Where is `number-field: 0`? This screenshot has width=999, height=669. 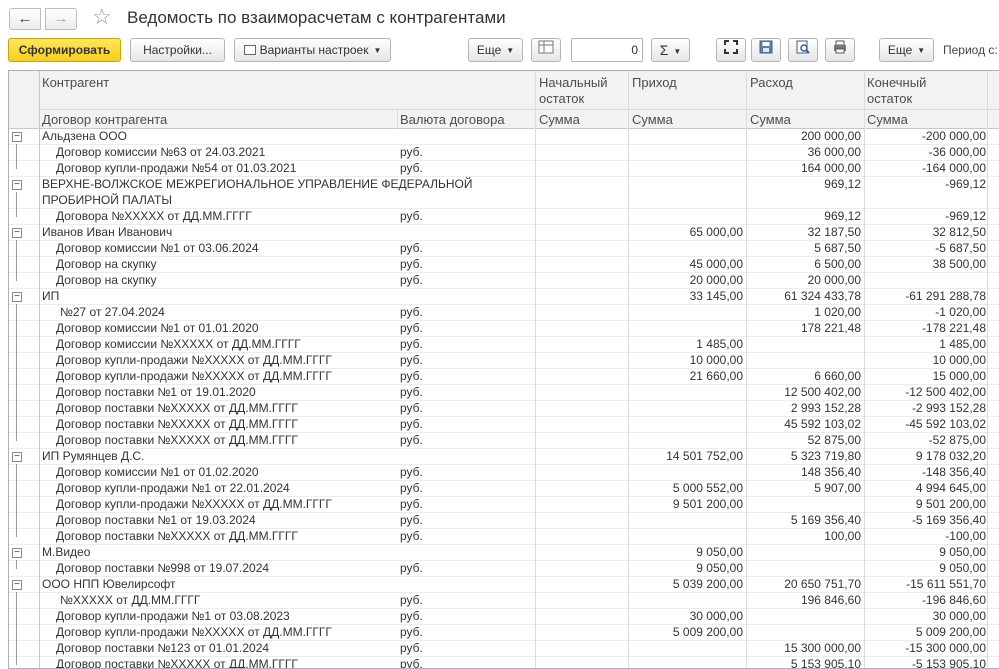 number-field: 0 is located at coordinates (607, 50).